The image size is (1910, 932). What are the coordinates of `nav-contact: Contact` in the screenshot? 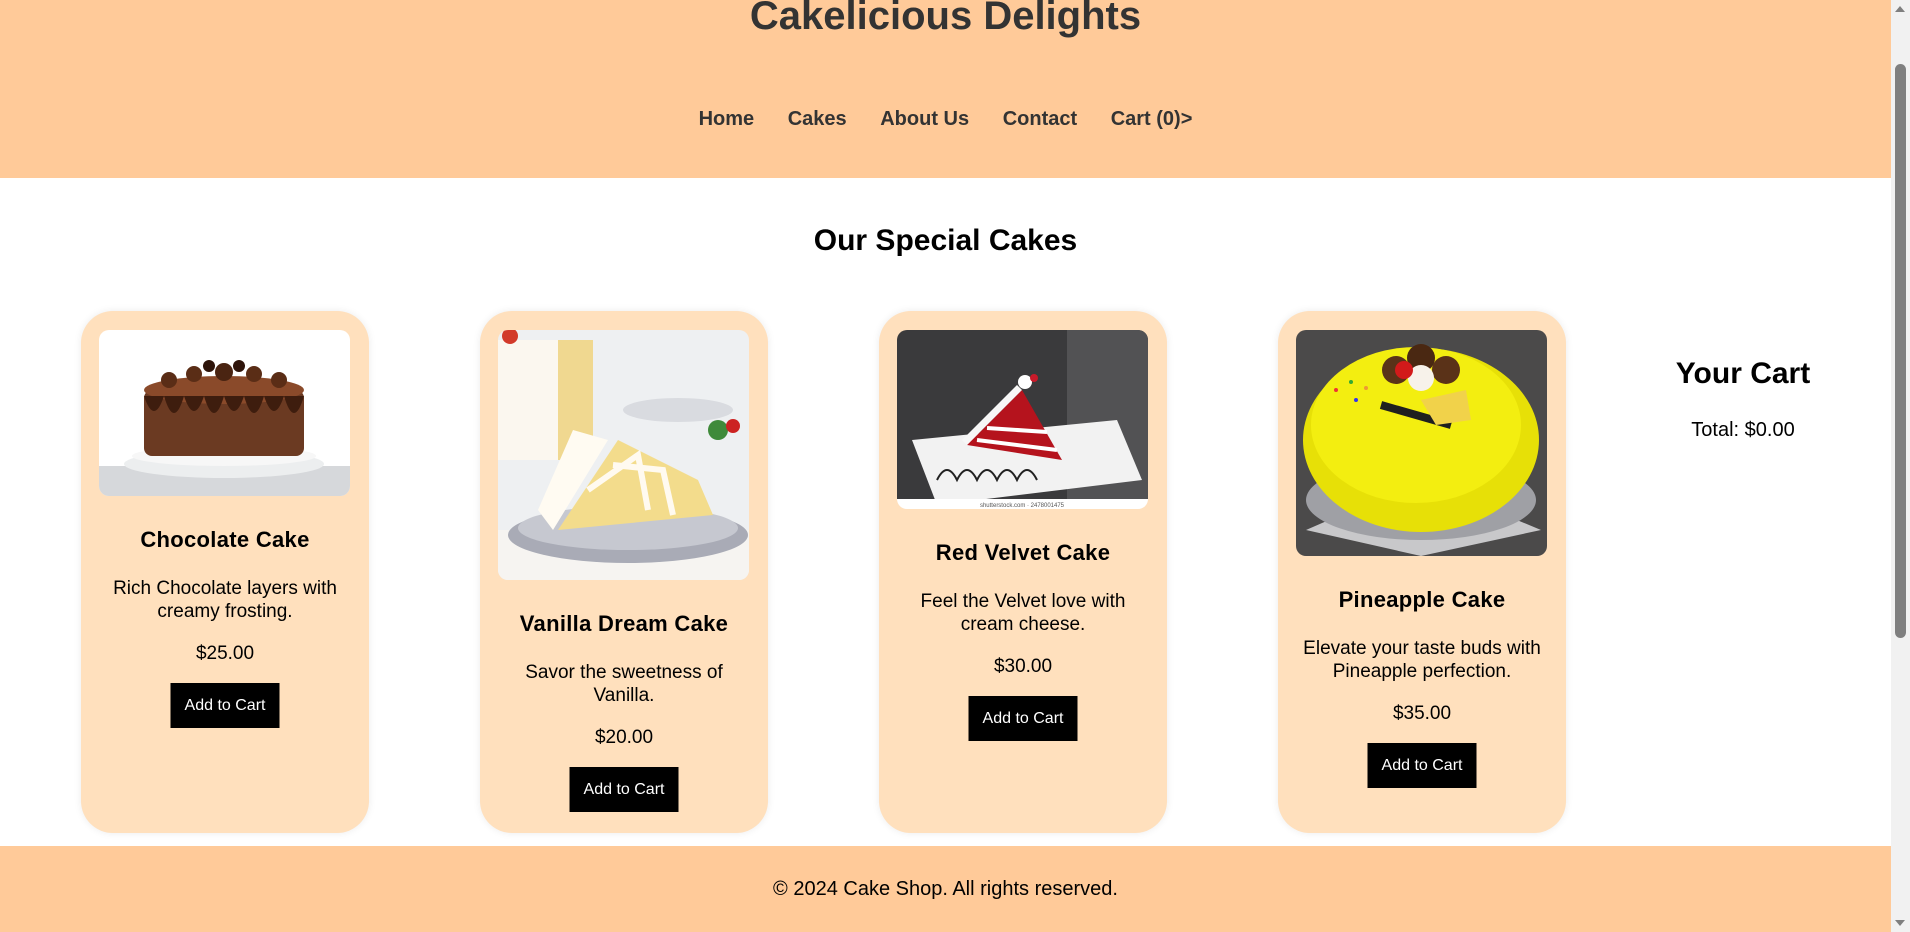 It's located at (1040, 119).